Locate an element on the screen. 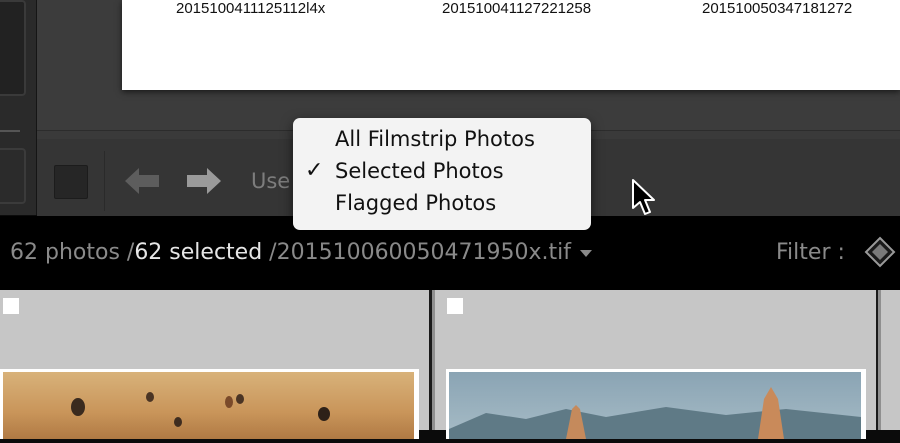 This screenshot has height=443, width=900. mouse-cursor-icon is located at coordinates (643, 197).